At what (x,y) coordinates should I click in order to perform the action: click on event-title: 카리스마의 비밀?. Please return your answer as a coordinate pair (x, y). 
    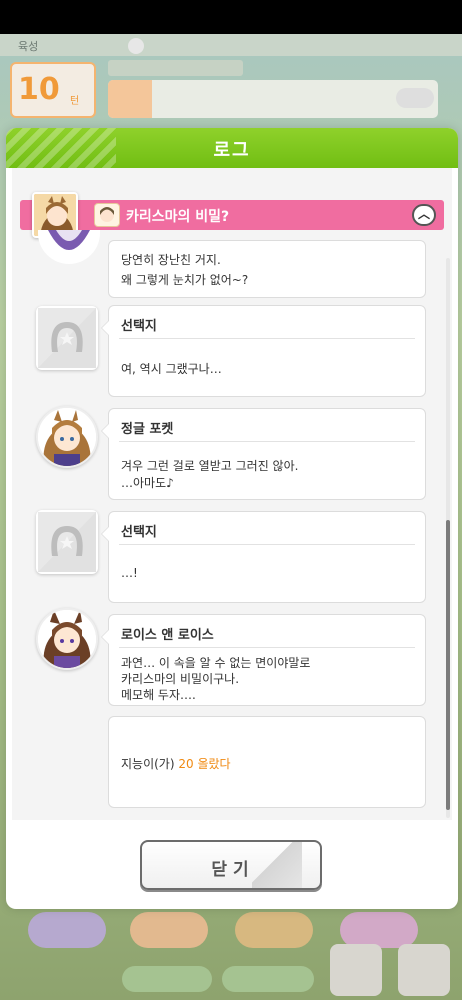
    Looking at the image, I should click on (178, 217).